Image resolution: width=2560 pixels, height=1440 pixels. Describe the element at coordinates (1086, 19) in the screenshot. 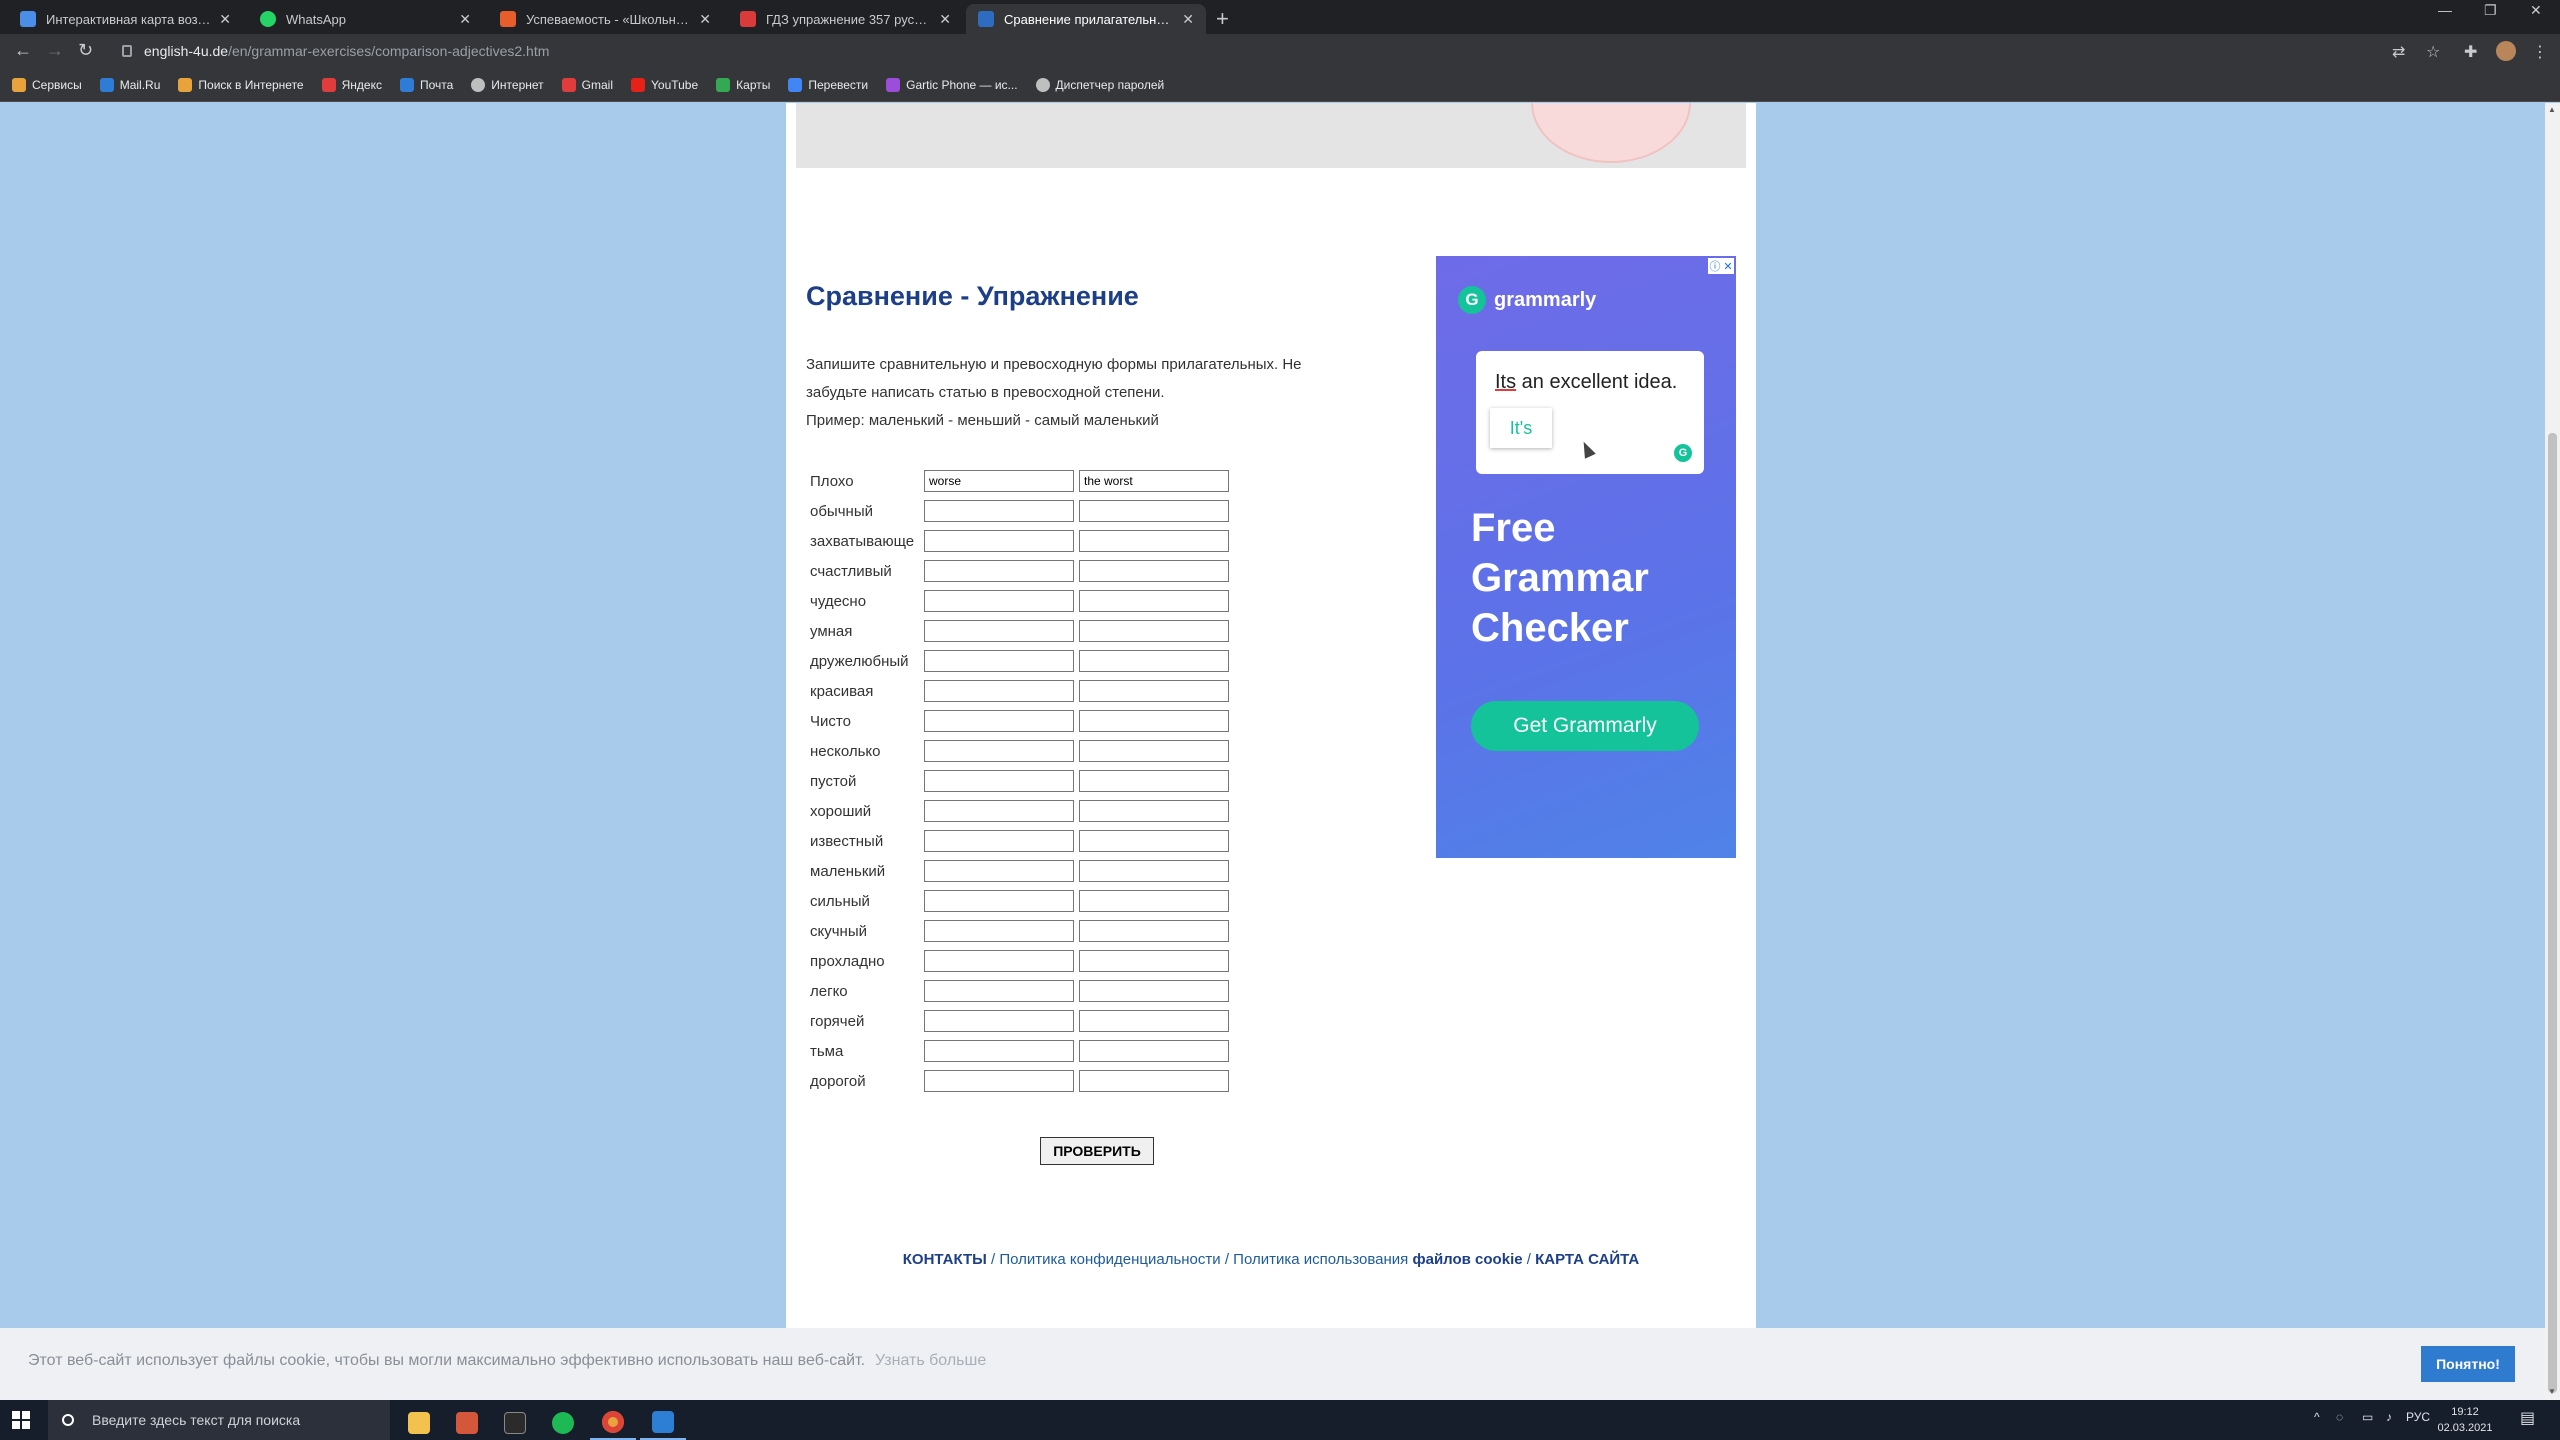

I see `tab-5-active: Сравнение прилагательных - У... ✕` at that location.